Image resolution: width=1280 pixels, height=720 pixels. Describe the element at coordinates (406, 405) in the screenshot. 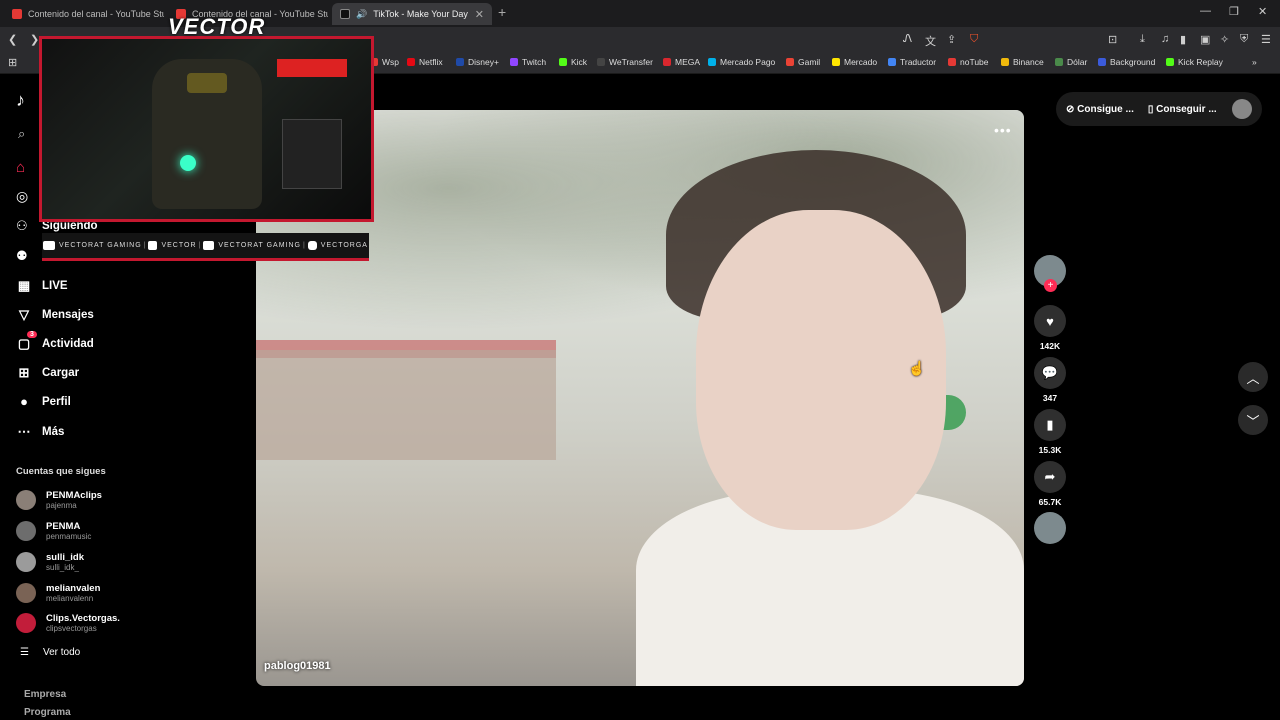

I see `video-house` at that location.